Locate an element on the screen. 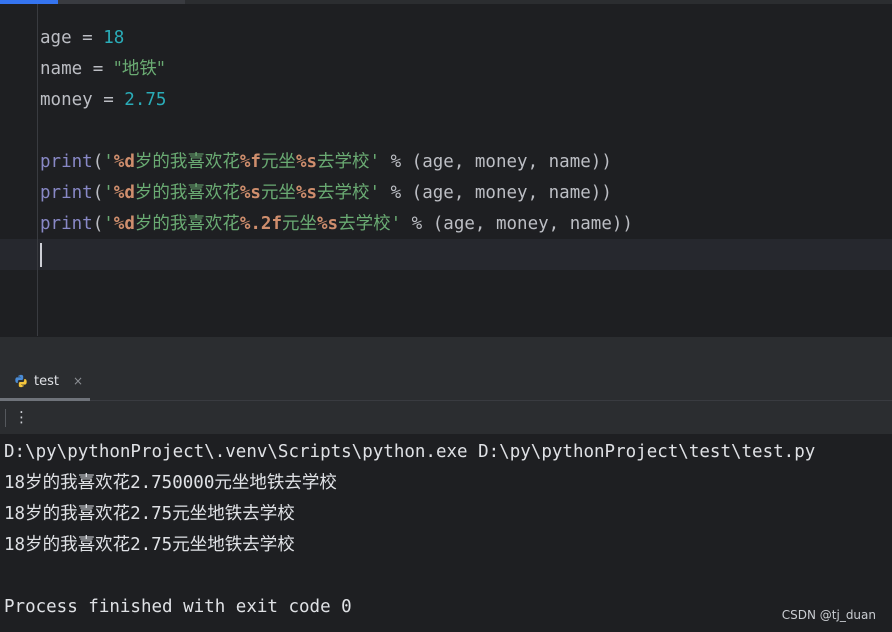 The height and width of the screenshot is (632, 892). text-caret is located at coordinates (41, 255).